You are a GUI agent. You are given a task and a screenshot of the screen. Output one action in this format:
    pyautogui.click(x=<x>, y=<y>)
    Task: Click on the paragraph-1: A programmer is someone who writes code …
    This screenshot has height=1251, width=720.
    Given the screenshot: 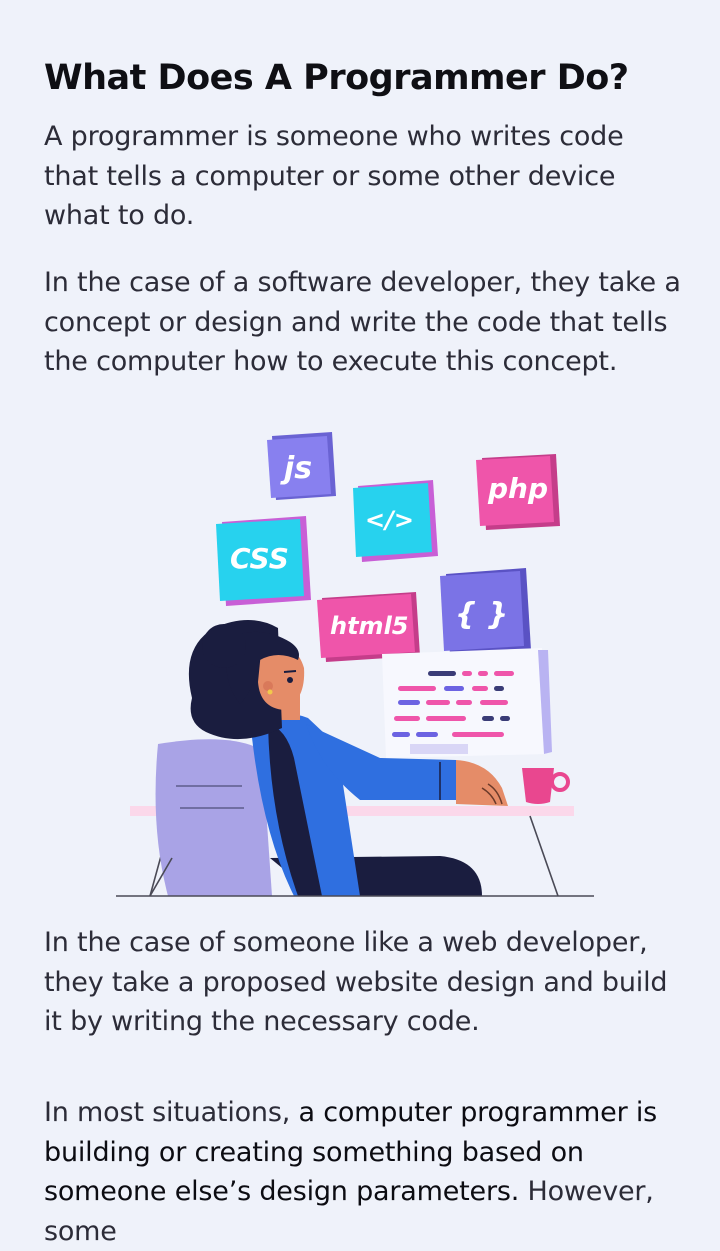 What is the action you would take?
    pyautogui.click(x=334, y=176)
    